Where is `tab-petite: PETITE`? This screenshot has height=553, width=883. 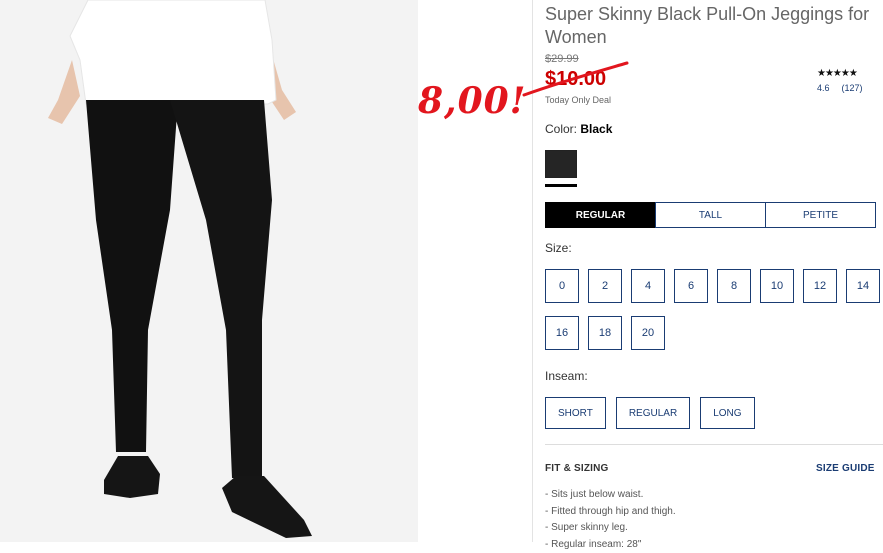
tab-petite: PETITE is located at coordinates (820, 215).